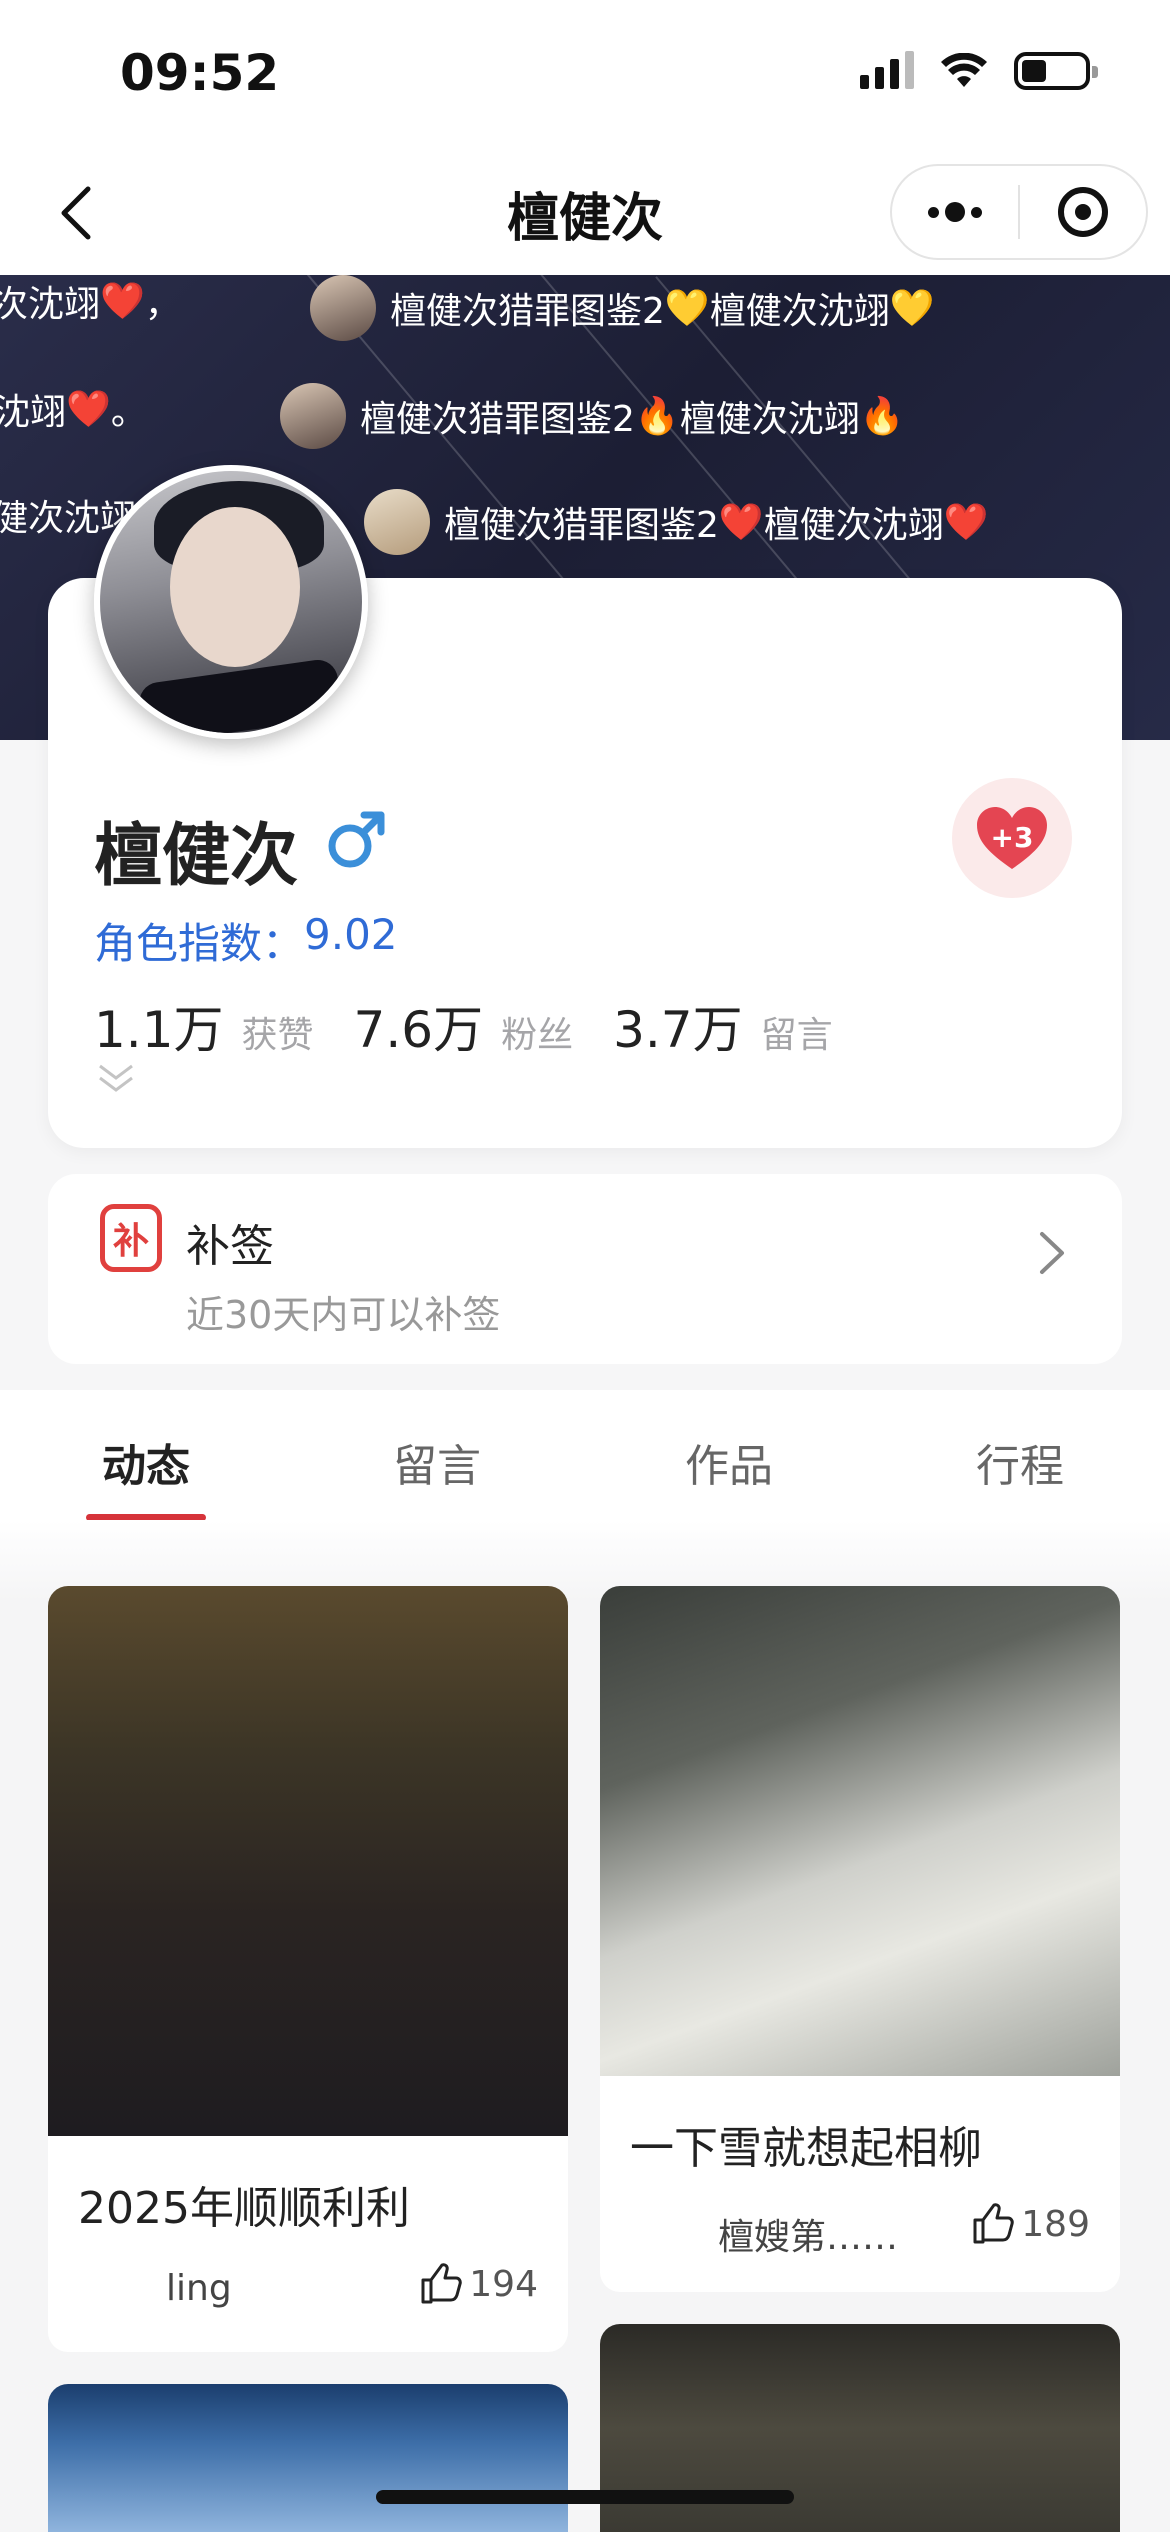  I want to click on male-icon, so click(356, 839).